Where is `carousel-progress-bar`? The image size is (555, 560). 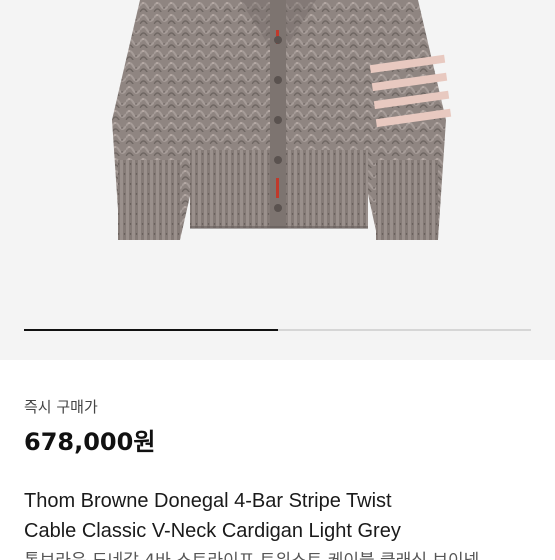 carousel-progress-bar is located at coordinates (151, 330).